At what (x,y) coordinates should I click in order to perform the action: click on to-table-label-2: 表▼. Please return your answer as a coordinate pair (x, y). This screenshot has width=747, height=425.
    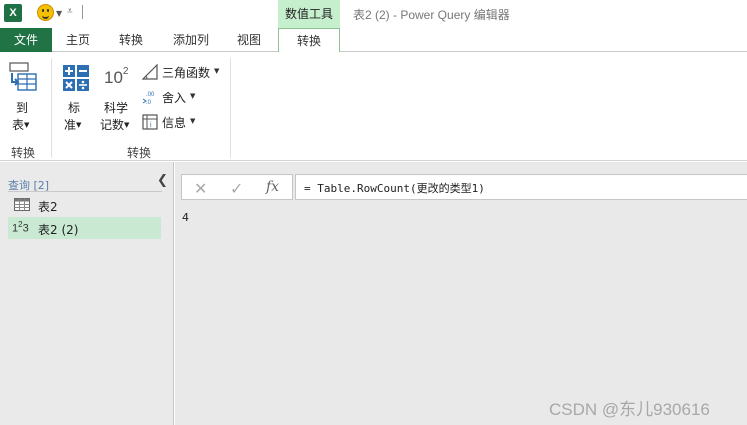
    Looking at the image, I should click on (20, 124).